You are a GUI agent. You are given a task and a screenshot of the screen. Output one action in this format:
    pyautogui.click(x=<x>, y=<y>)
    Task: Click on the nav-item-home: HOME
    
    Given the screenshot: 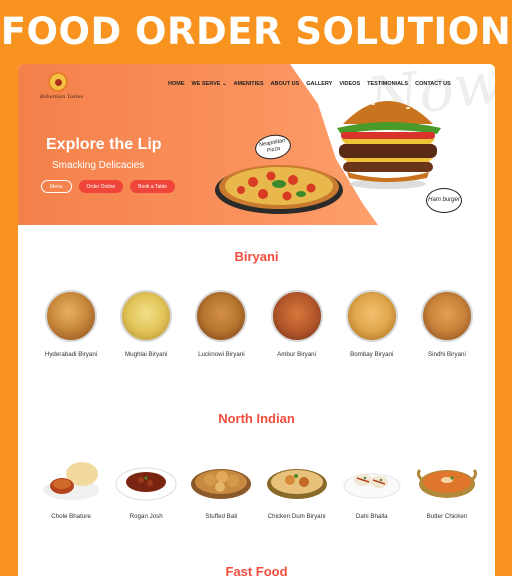 What is the action you would take?
    pyautogui.click(x=176, y=84)
    